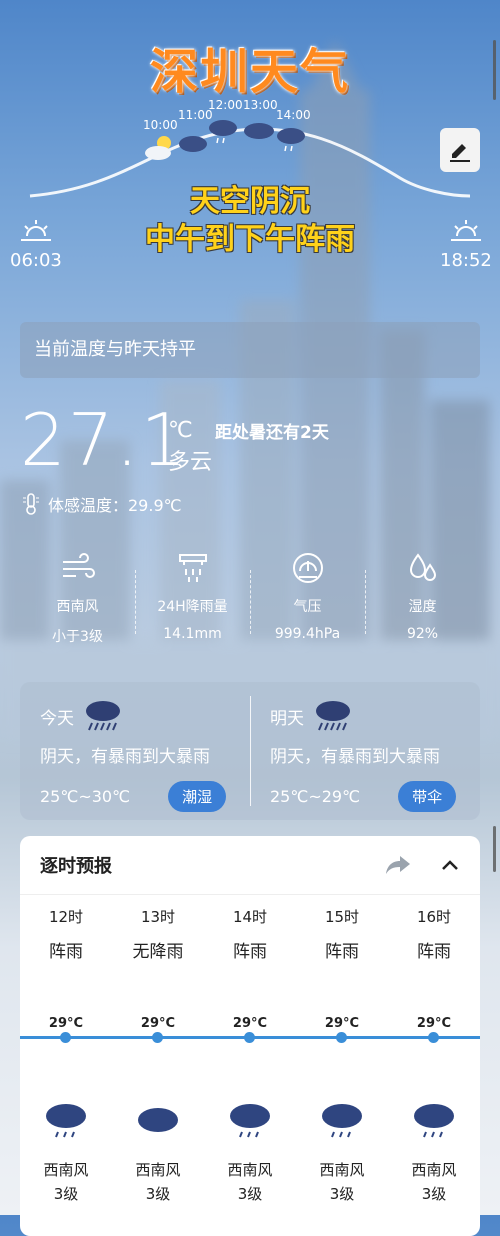 Image resolution: width=500 pixels, height=1236 pixels. What do you see at coordinates (398, 865) in the screenshot?
I see `share-icon` at bounding box center [398, 865].